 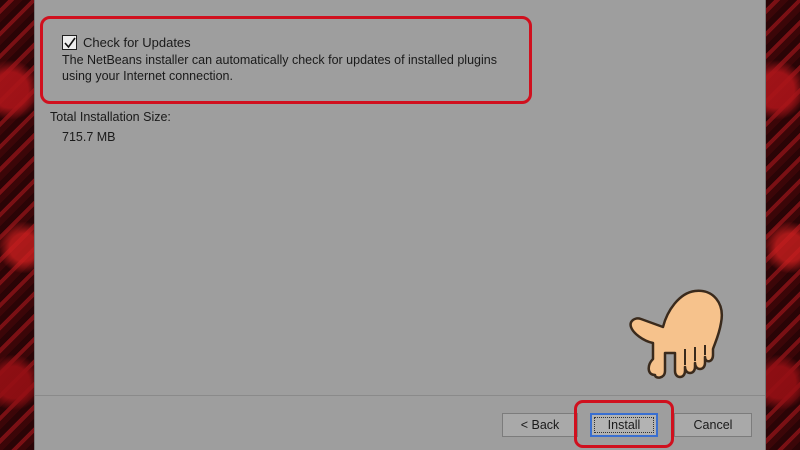 I want to click on check-updates-label: Check for Updates, so click(x=137, y=42).